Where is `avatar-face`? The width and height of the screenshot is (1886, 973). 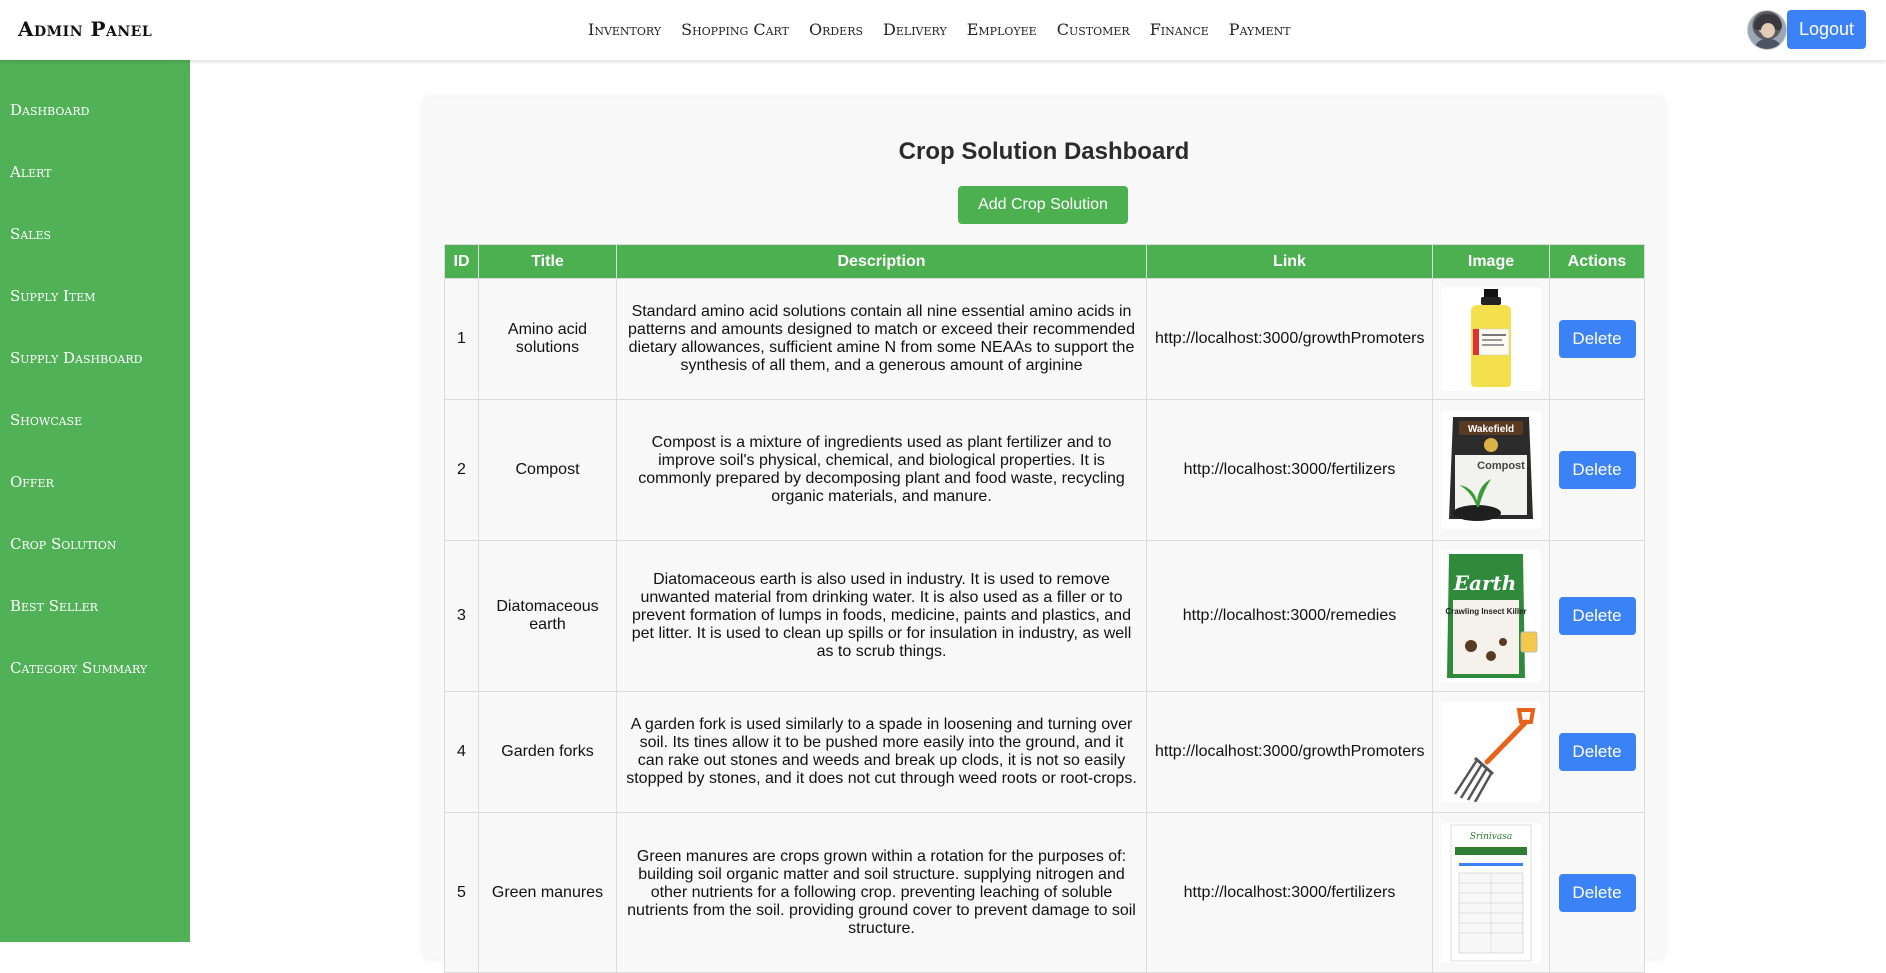
avatar-face is located at coordinates (1768, 30).